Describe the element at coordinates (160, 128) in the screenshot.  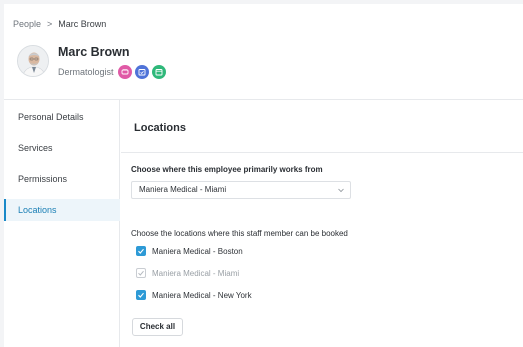
I see `page-title: Locations` at that location.